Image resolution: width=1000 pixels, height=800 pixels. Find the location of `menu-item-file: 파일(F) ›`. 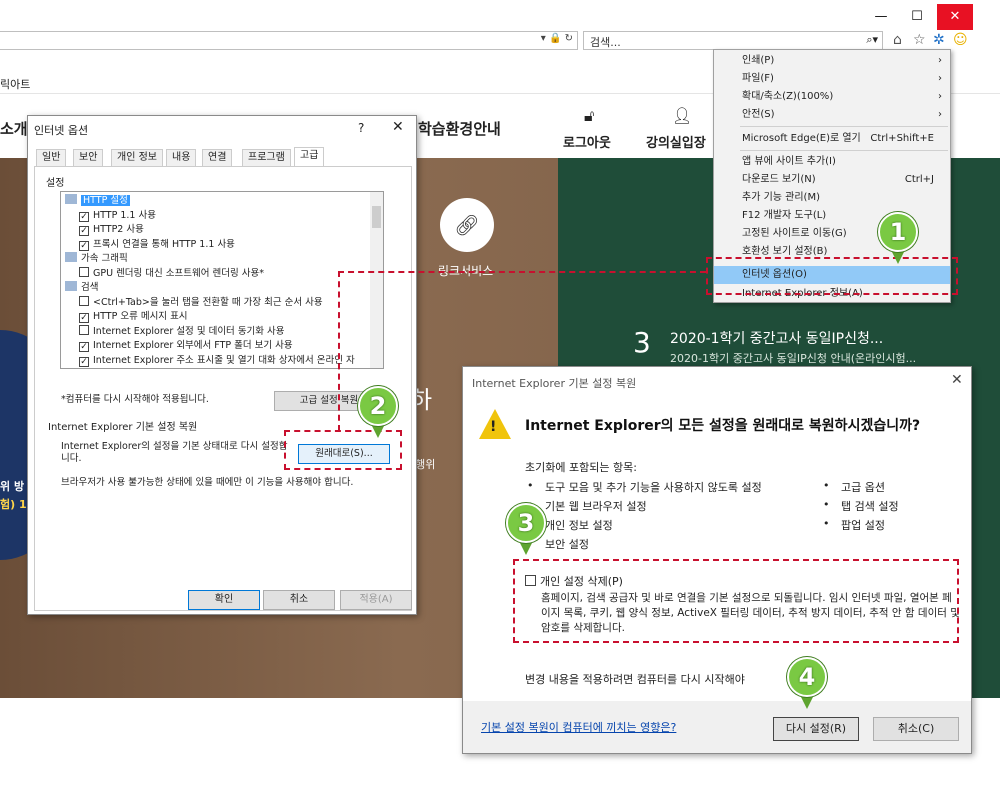

menu-item-file: 파일(F) › is located at coordinates (832, 79).